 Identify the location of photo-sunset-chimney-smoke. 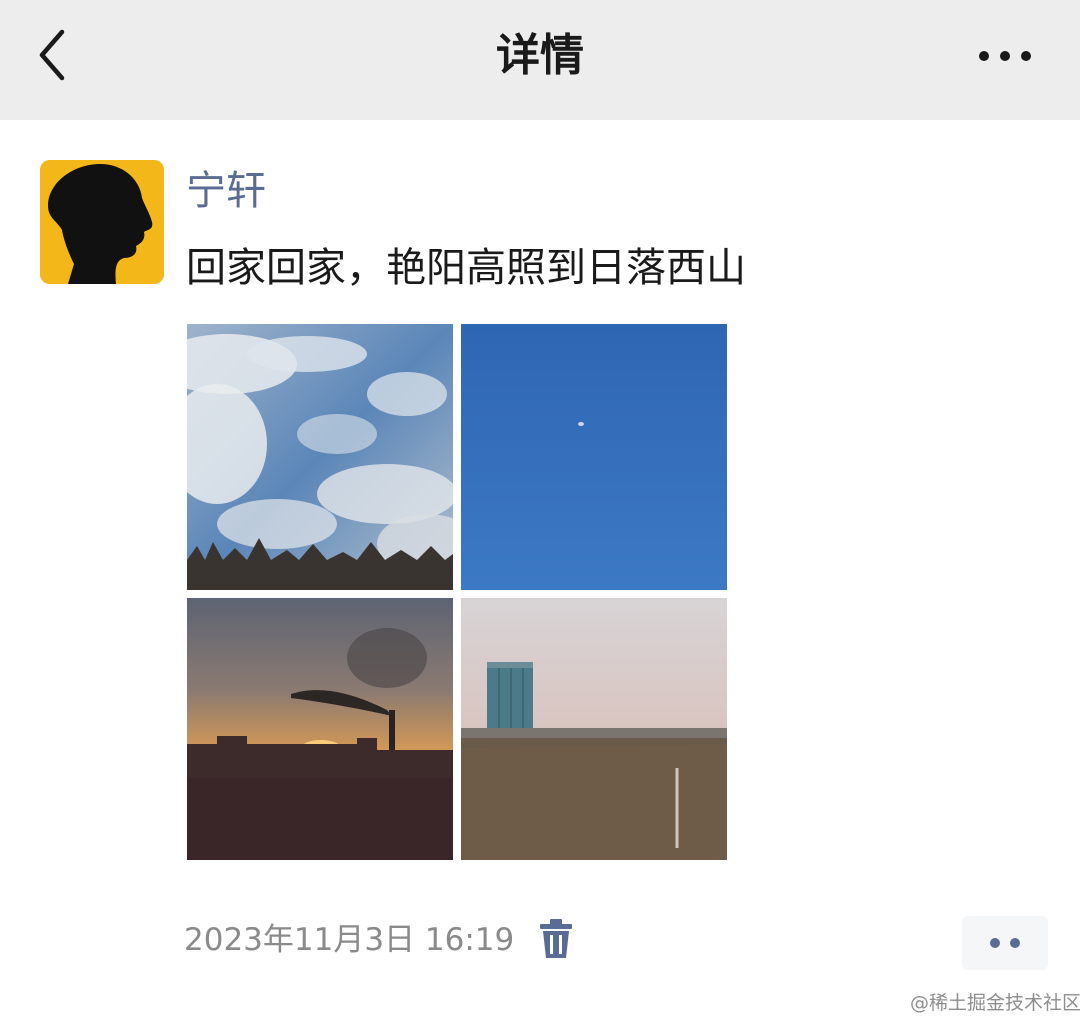
(320, 729).